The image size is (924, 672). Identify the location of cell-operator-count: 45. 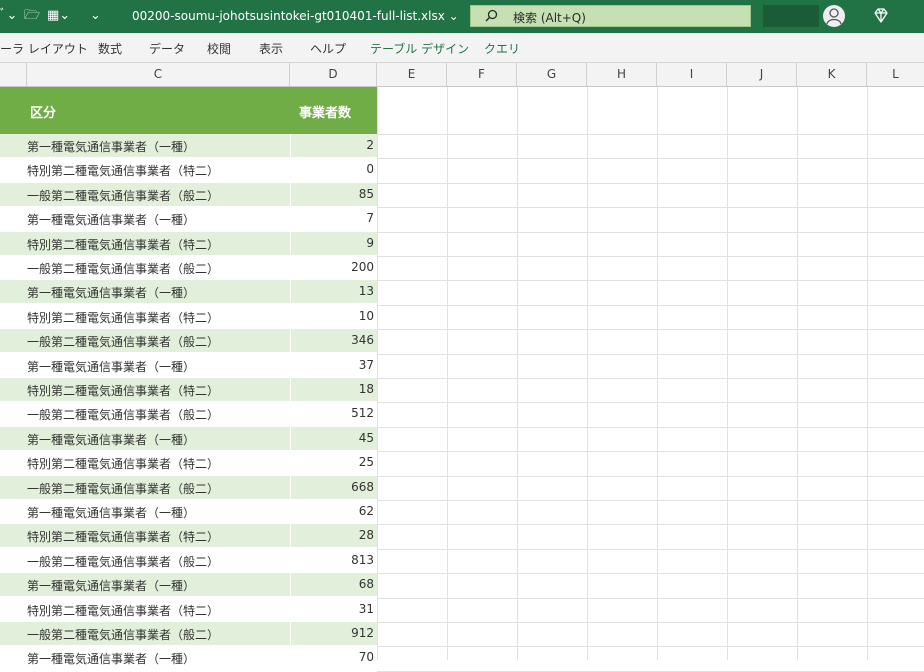
(366, 438).